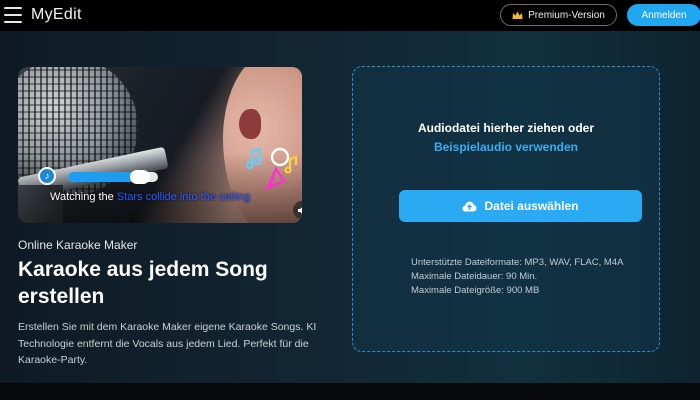 This screenshot has height=400, width=700. I want to click on max-size-text: Maximale Dateigröße: 900 MB, so click(475, 290).